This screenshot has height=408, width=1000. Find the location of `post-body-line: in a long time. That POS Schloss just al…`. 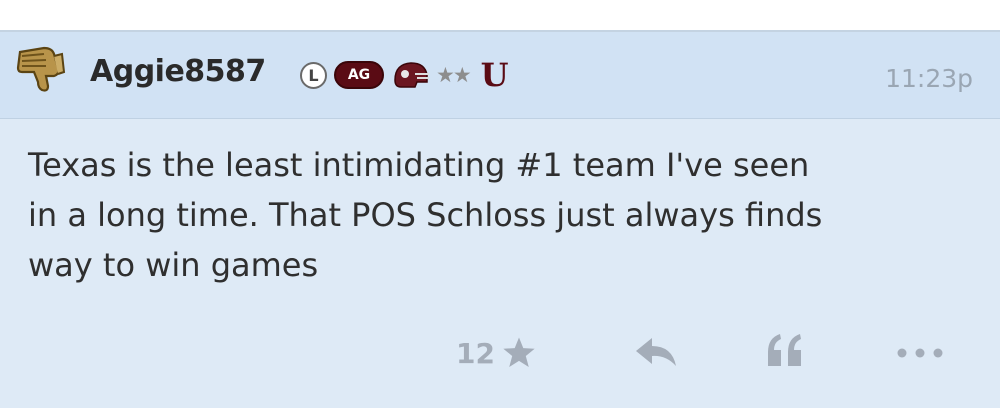

post-body-line: in a long time. That POS Schloss just al… is located at coordinates (425, 215).